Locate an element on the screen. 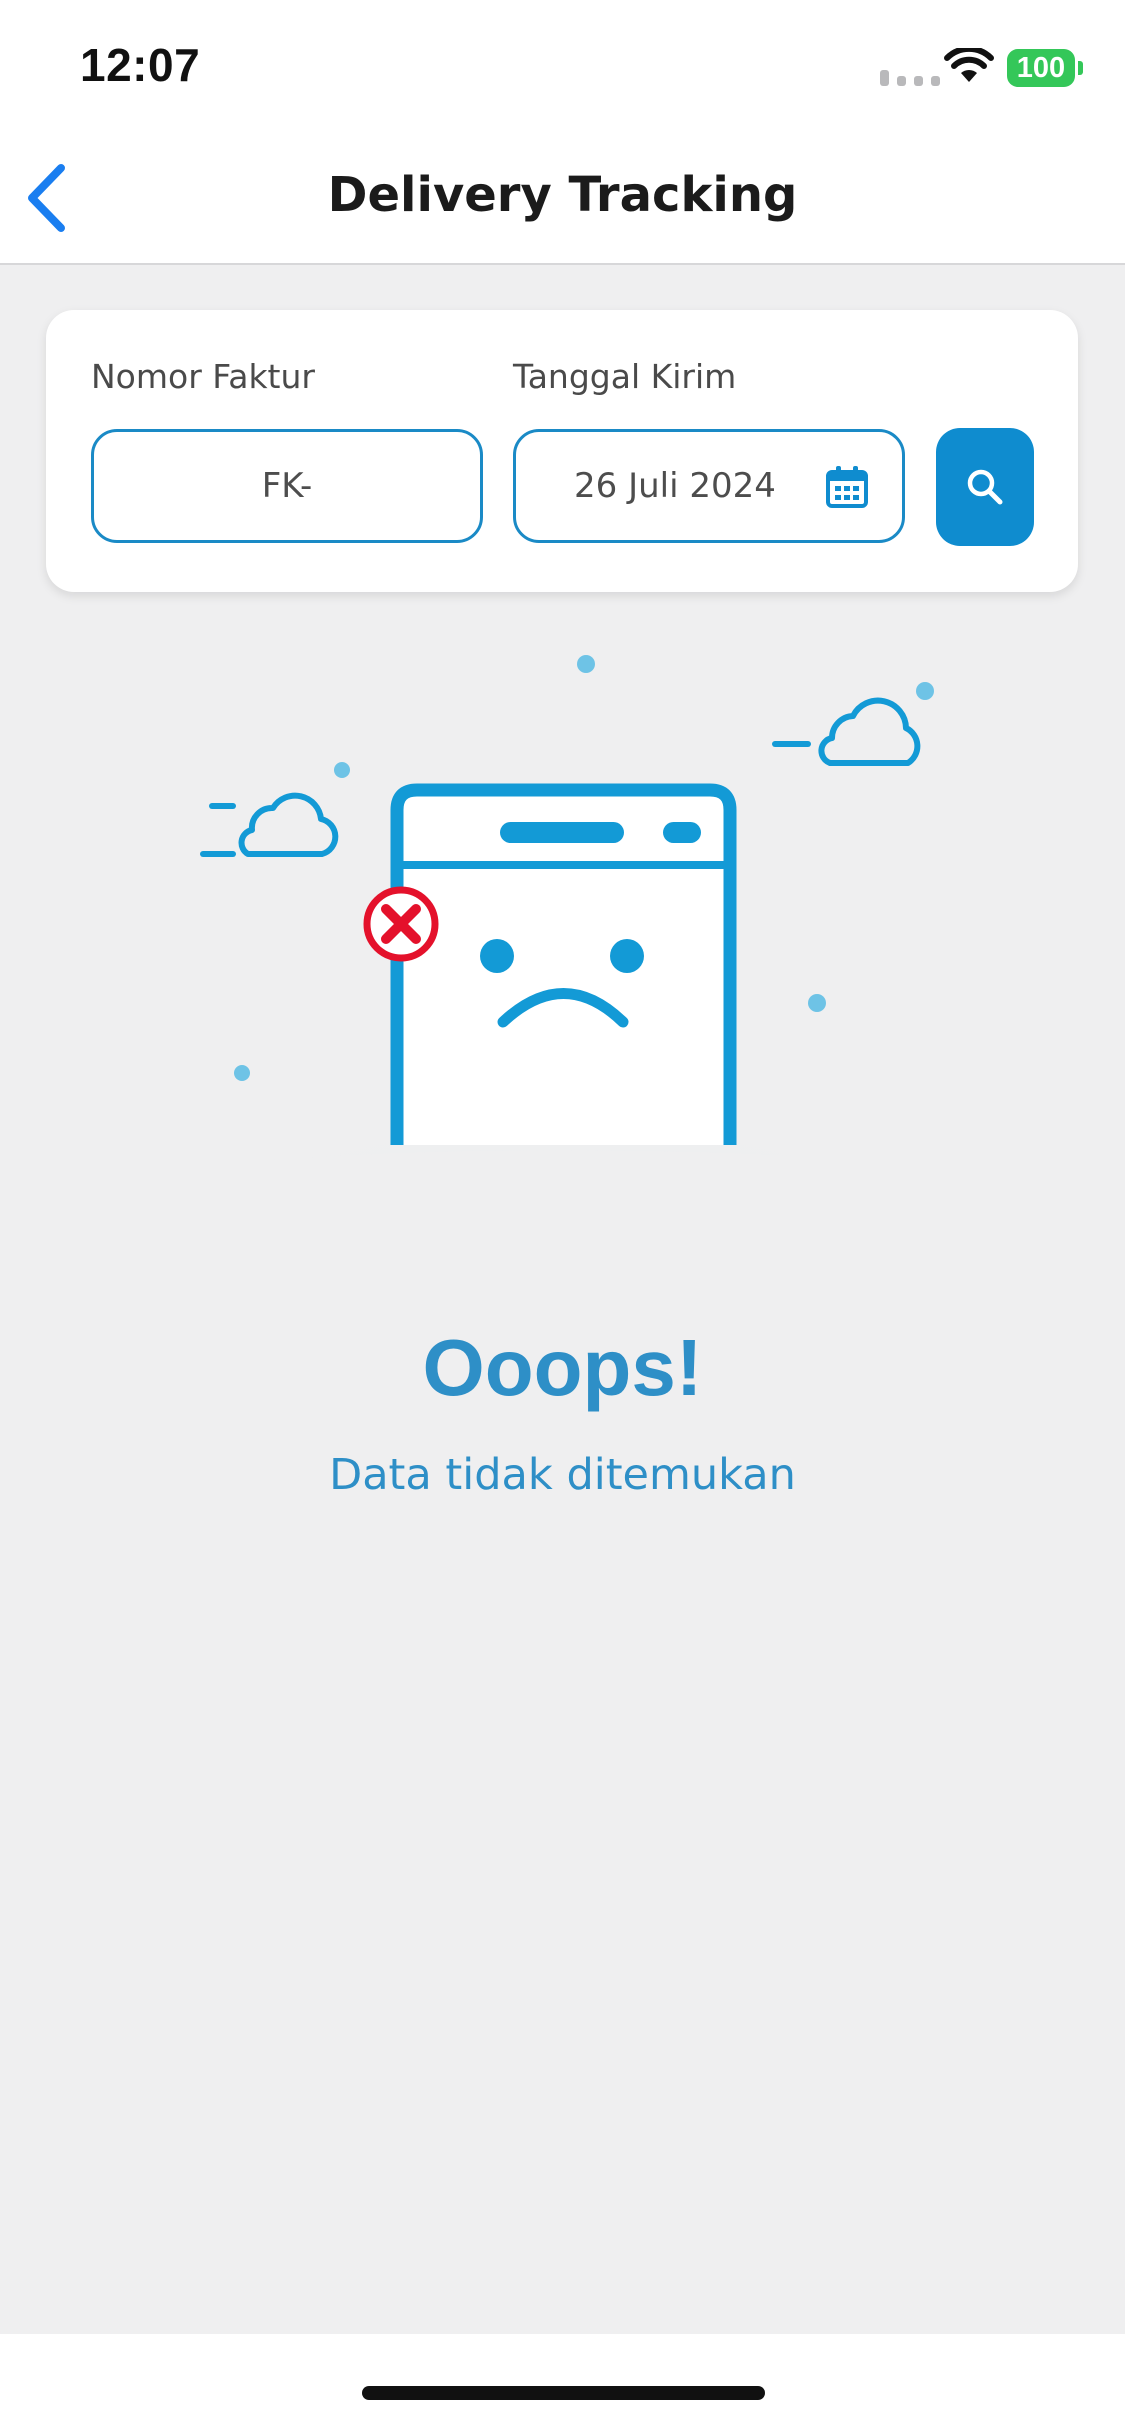  calendar-icon is located at coordinates (847, 487).